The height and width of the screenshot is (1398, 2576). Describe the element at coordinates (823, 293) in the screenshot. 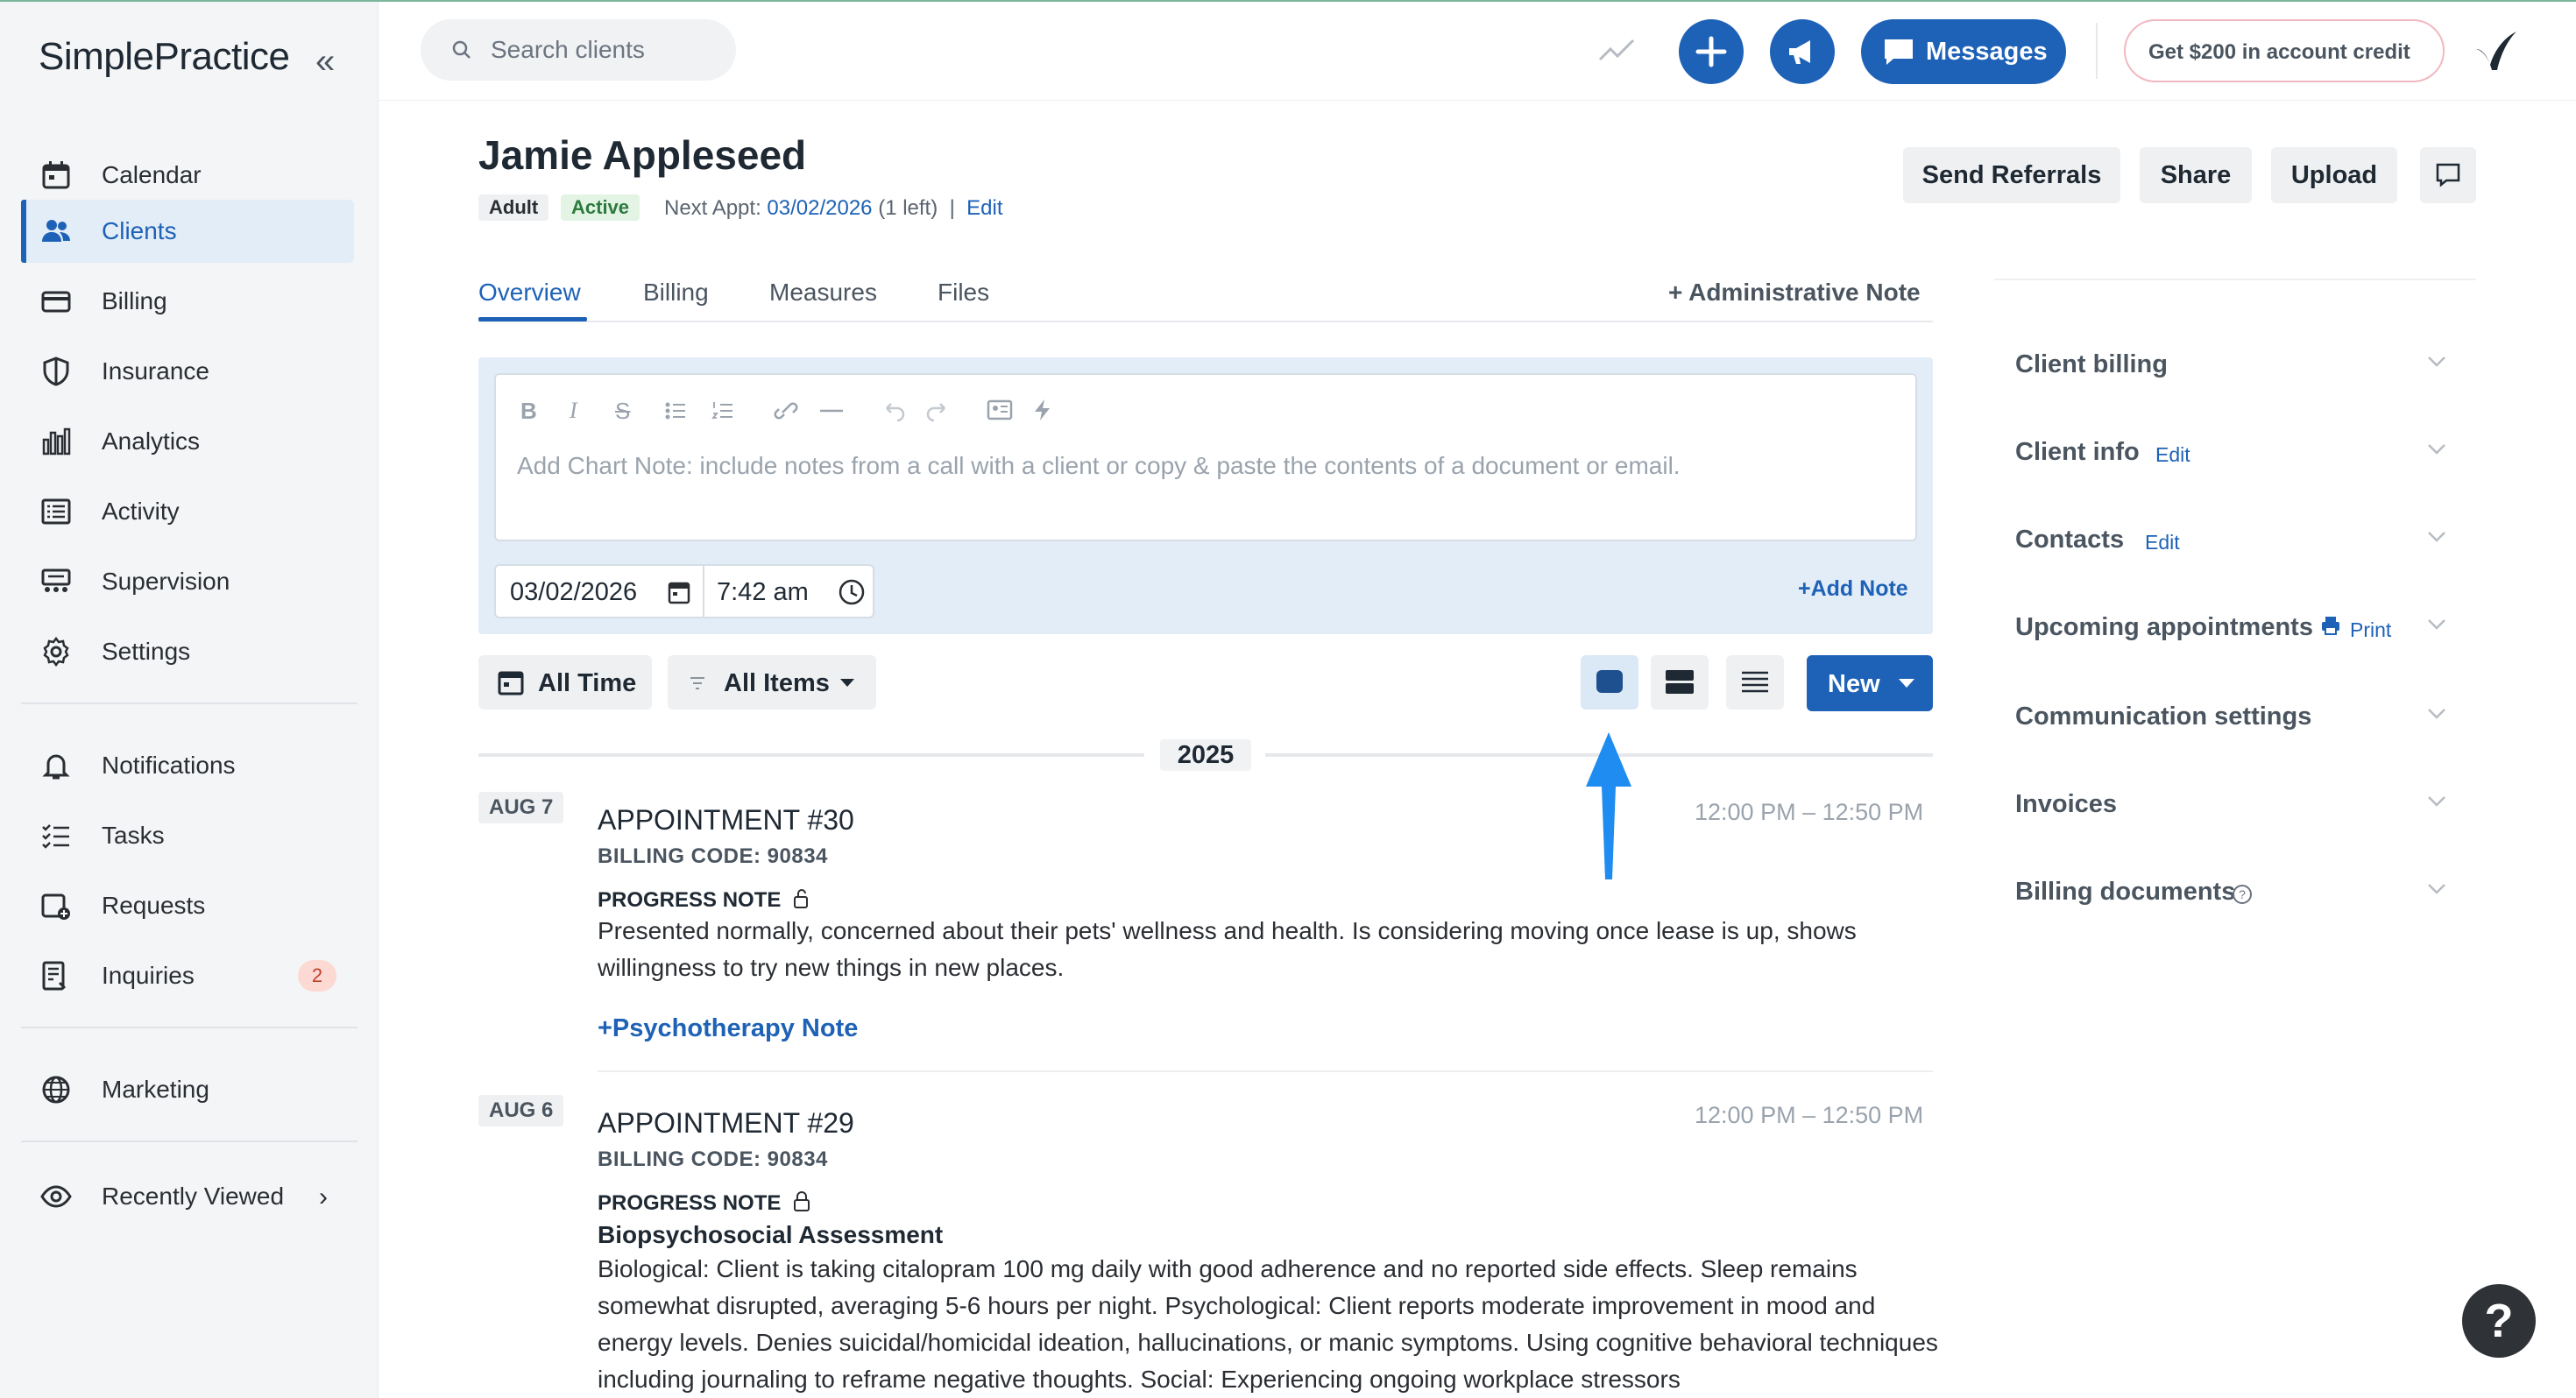

I see `tab-measures: Measures` at that location.